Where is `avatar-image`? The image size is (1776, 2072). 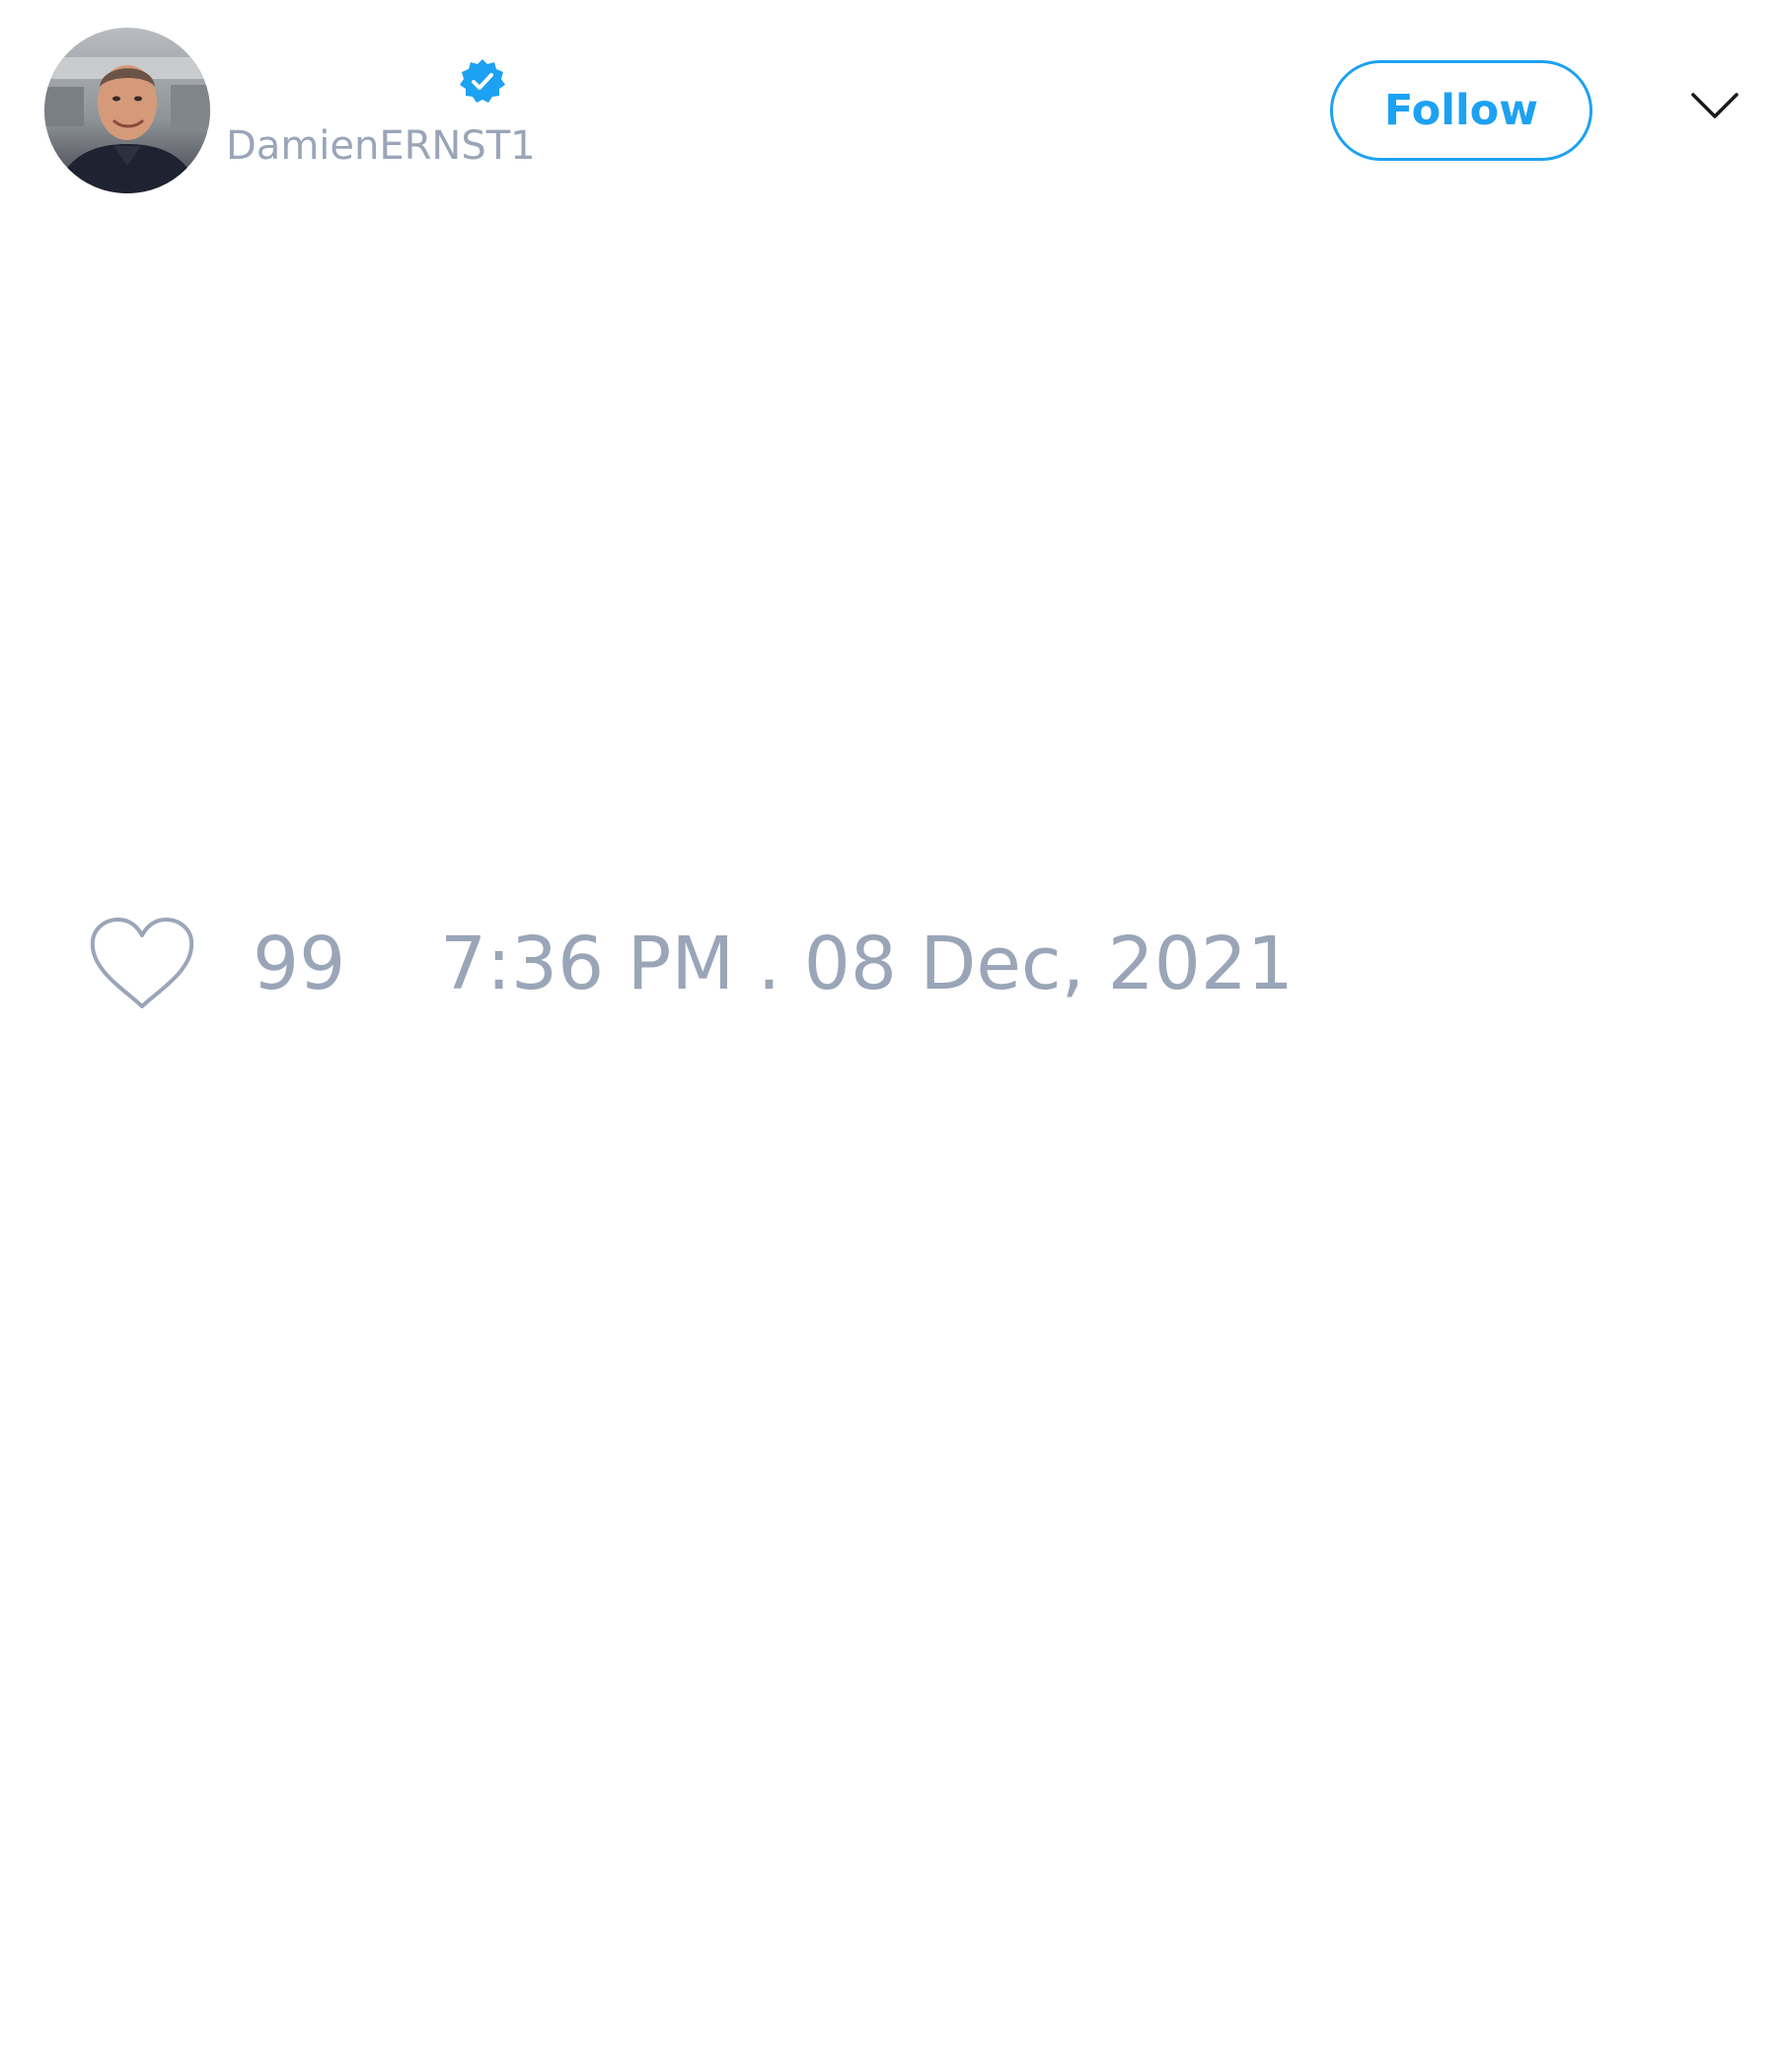
avatar-image is located at coordinates (127, 111).